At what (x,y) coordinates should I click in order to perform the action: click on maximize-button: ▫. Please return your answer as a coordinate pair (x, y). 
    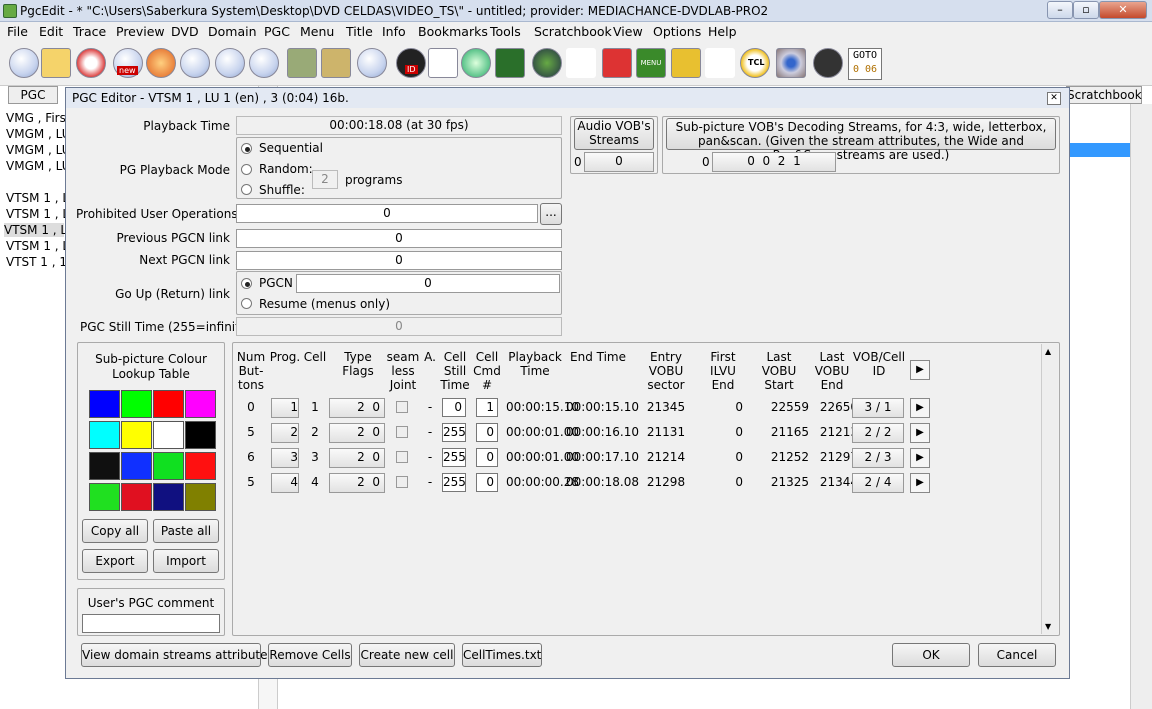
    Looking at the image, I should click on (1086, 10).